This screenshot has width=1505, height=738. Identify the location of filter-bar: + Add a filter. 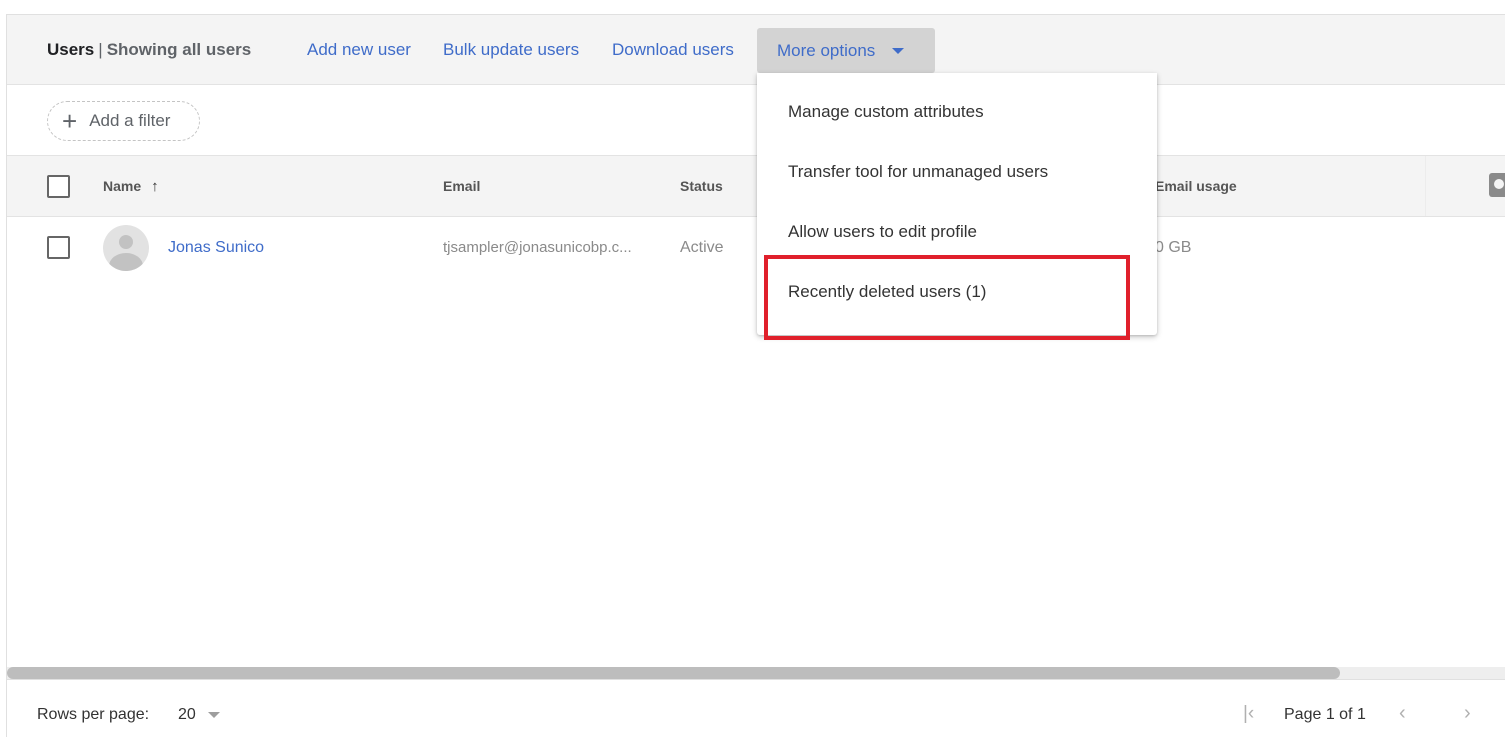
(756, 121).